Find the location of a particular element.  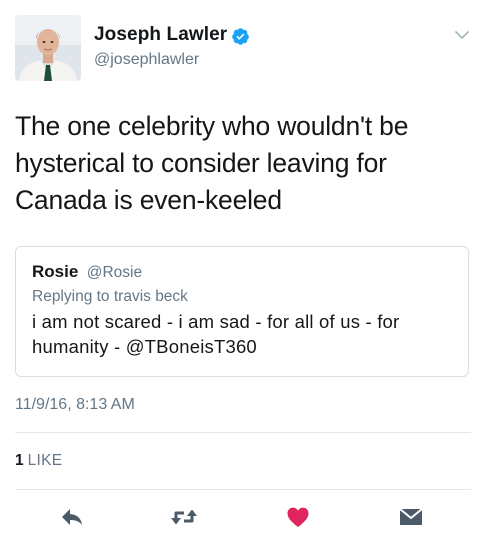

author-photo is located at coordinates (48, 48).